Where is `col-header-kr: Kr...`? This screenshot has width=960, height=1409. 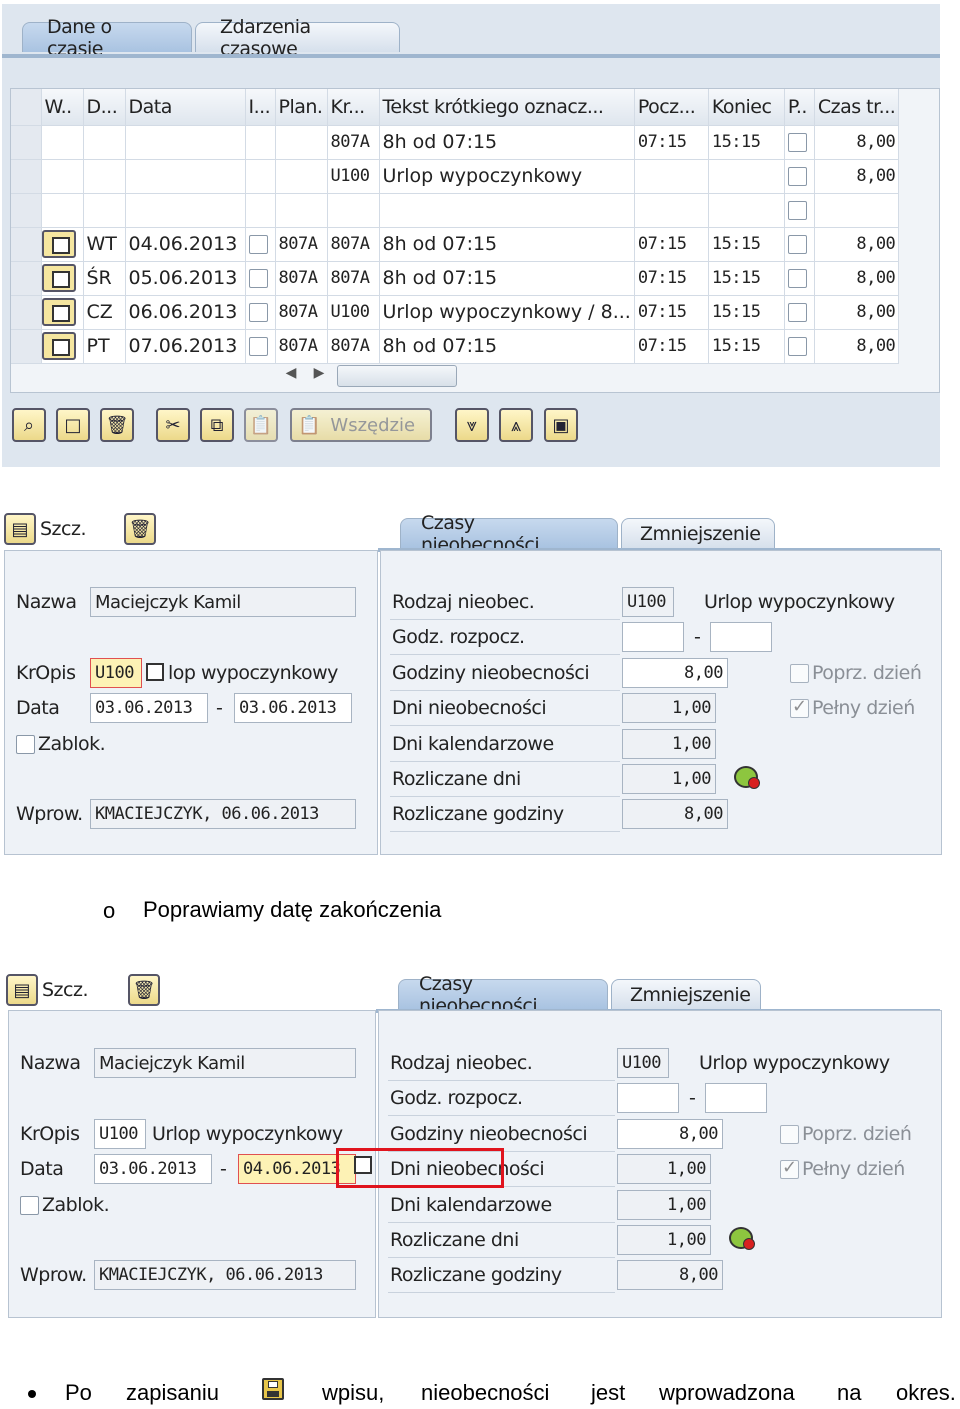 col-header-kr: Kr... is located at coordinates (353, 107).